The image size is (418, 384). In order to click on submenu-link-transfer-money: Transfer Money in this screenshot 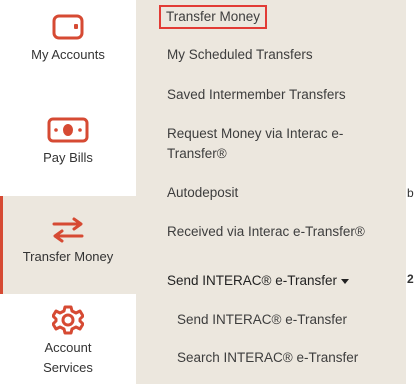, I will do `click(213, 17)`.